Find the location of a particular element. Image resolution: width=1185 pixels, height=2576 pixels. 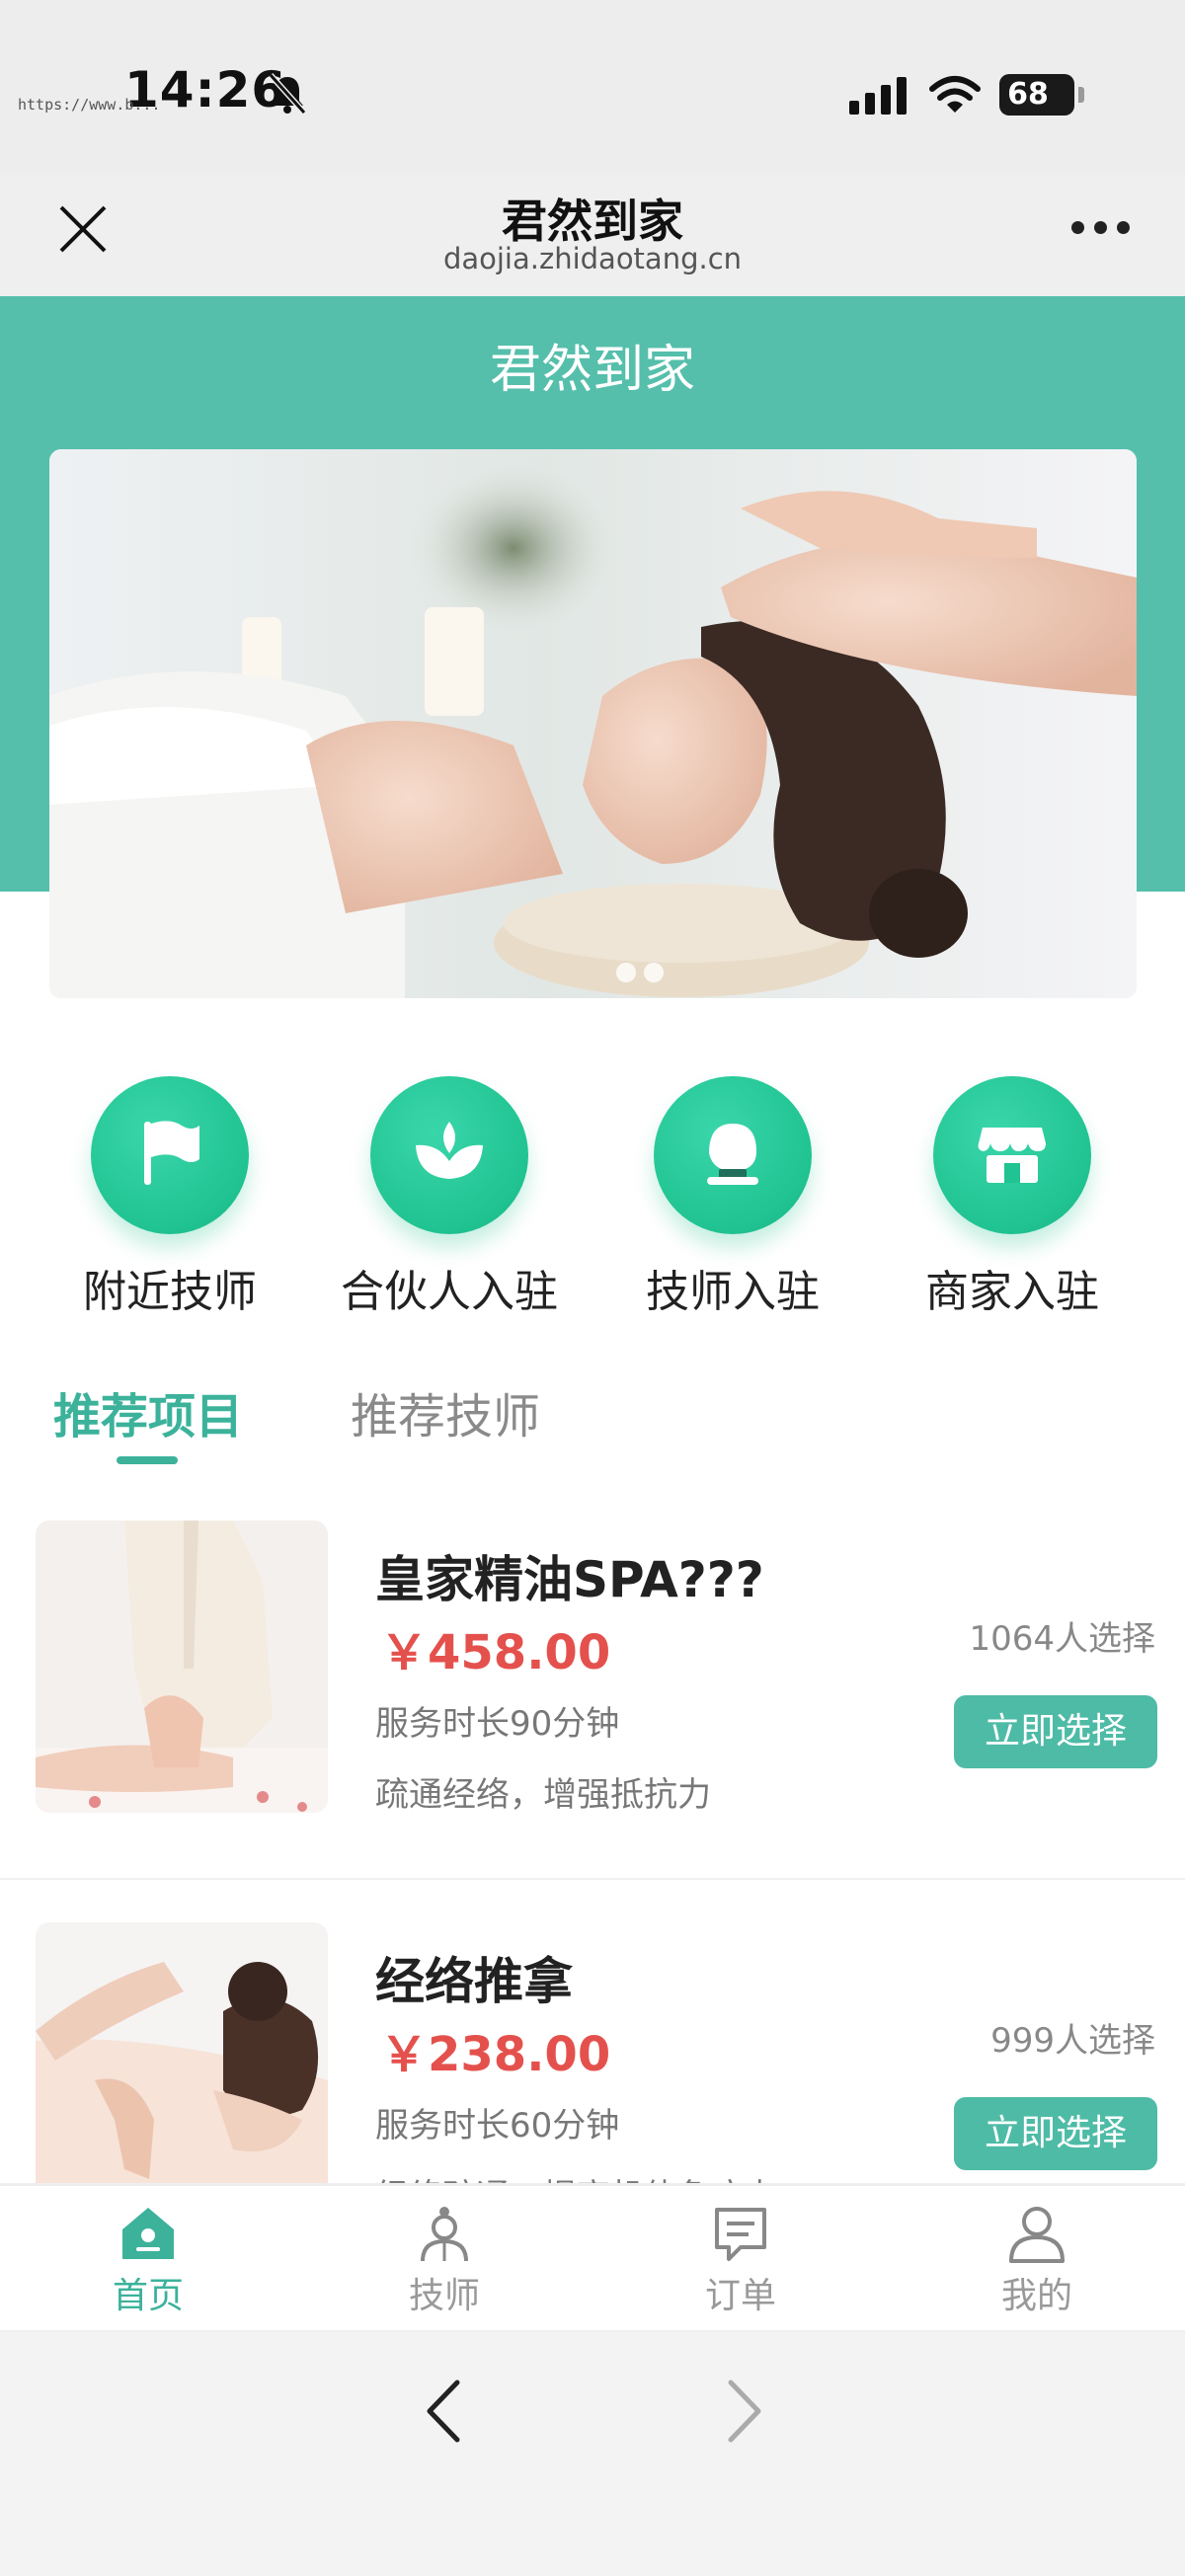

service-price: ￥458.00 is located at coordinates (496, 1652).